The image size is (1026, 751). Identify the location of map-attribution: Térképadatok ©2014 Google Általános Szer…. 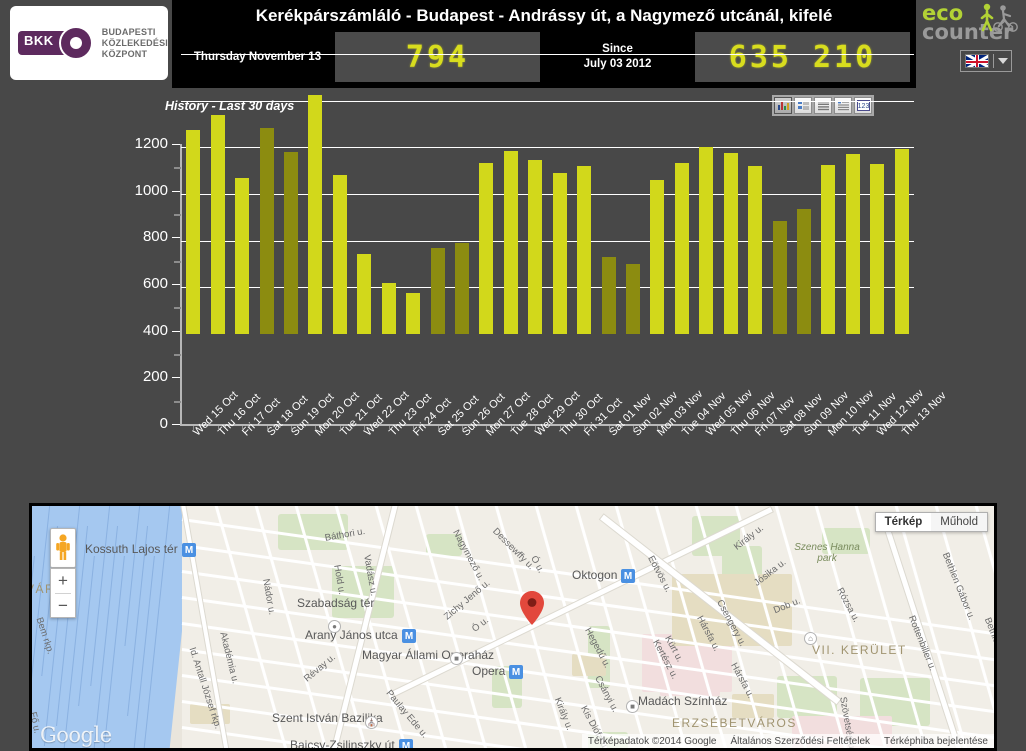
(787, 741).